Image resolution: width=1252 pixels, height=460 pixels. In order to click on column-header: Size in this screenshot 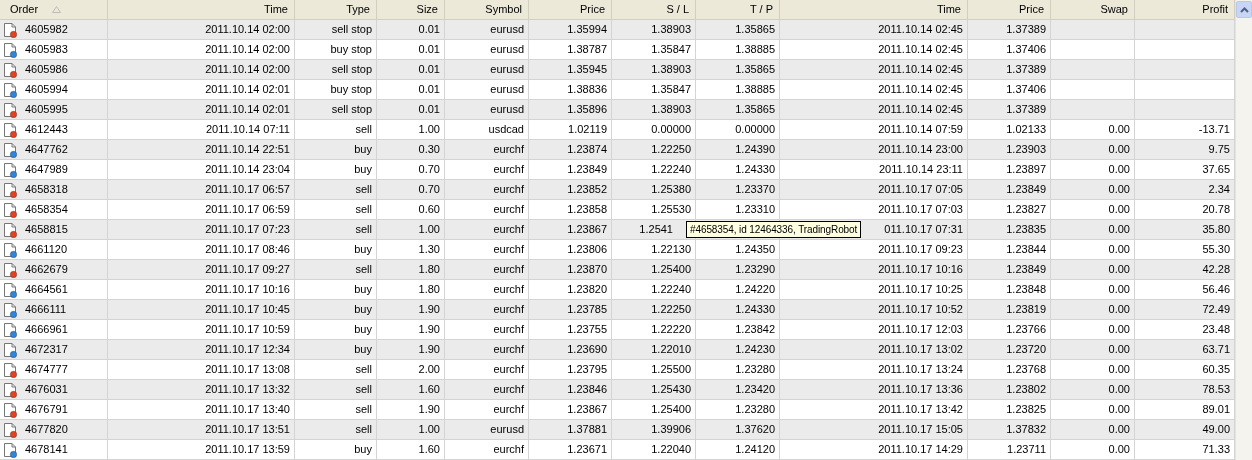, I will do `click(411, 9)`.